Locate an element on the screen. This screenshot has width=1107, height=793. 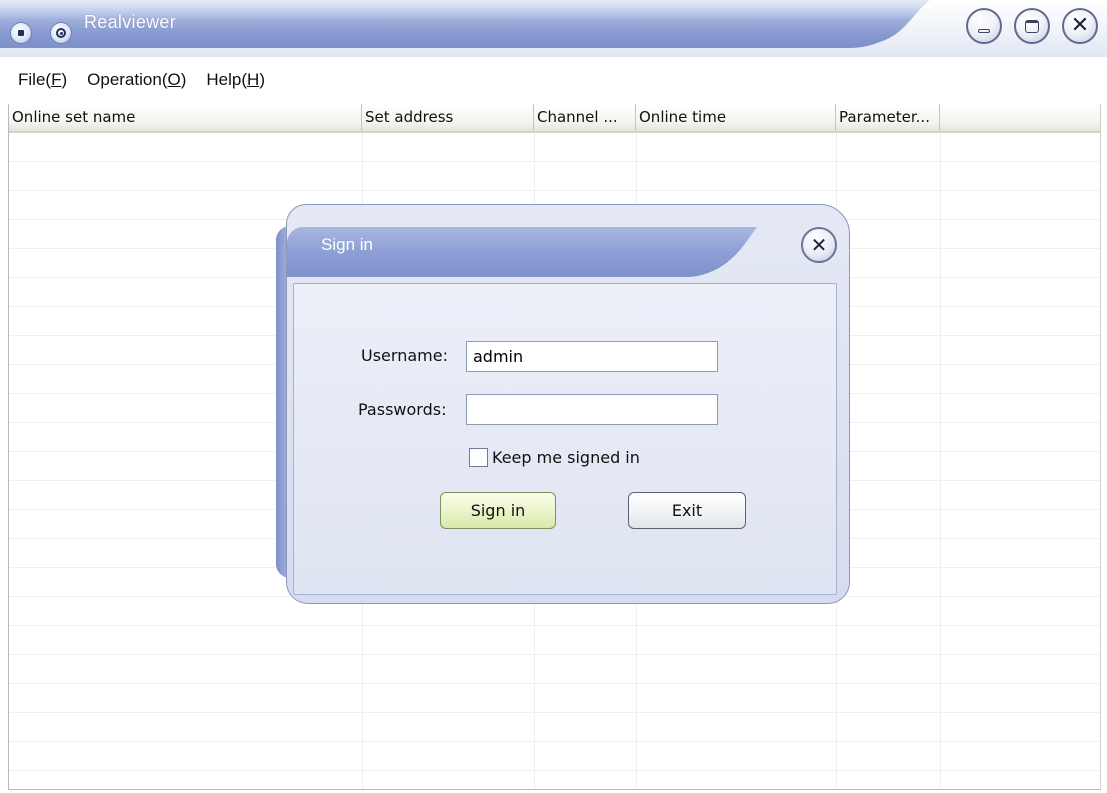
menu-operation: Operation(O) is located at coordinates (136, 80).